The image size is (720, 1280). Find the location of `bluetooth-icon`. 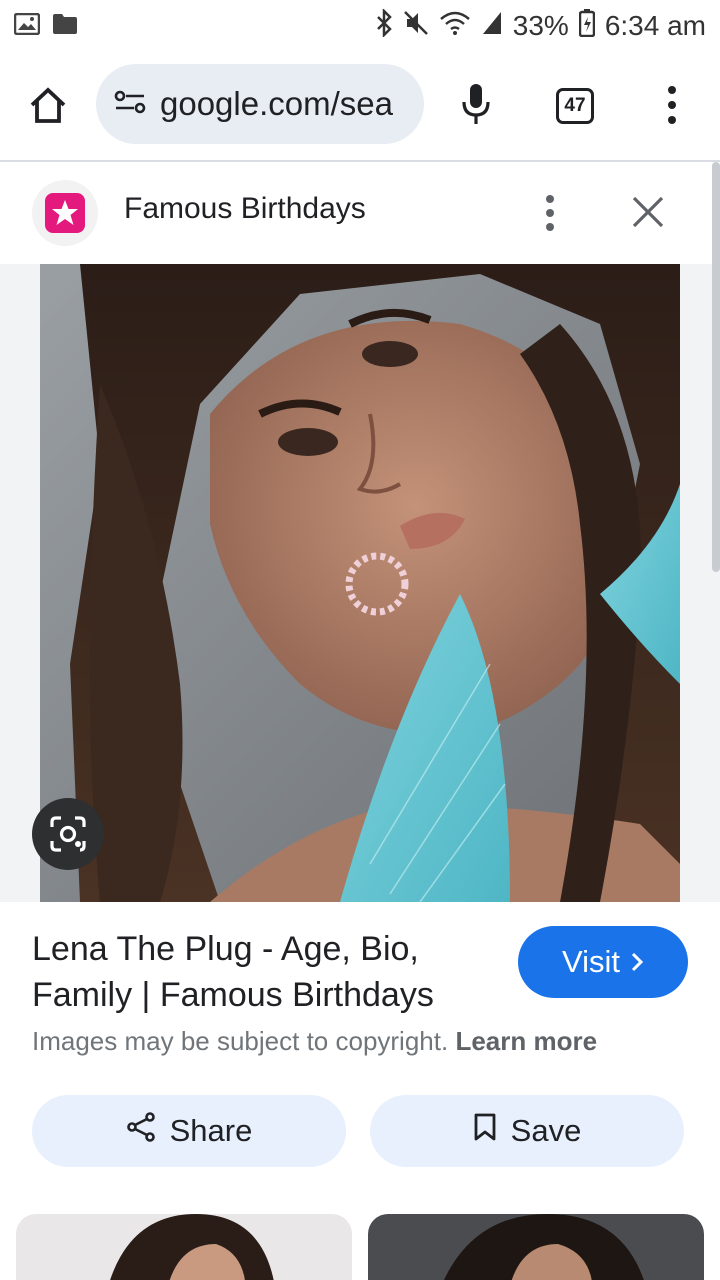

bluetooth-icon is located at coordinates (384, 25).